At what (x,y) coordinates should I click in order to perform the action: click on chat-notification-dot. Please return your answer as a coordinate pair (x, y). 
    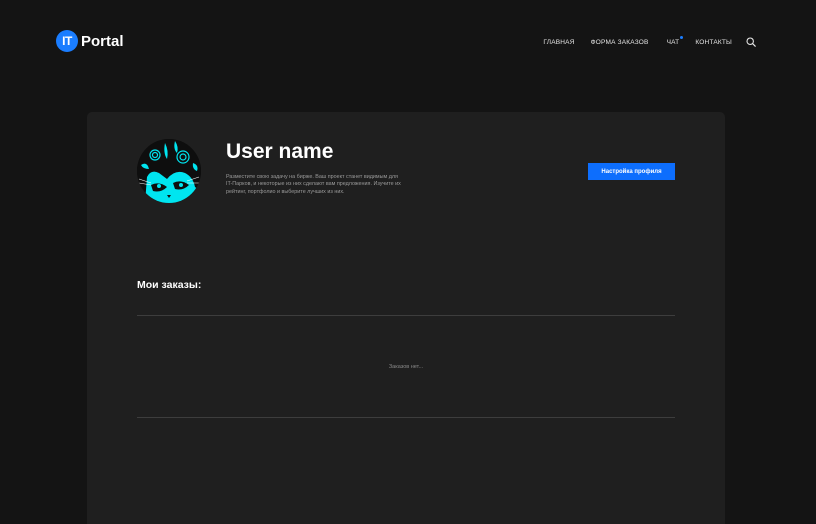
    Looking at the image, I should click on (682, 37).